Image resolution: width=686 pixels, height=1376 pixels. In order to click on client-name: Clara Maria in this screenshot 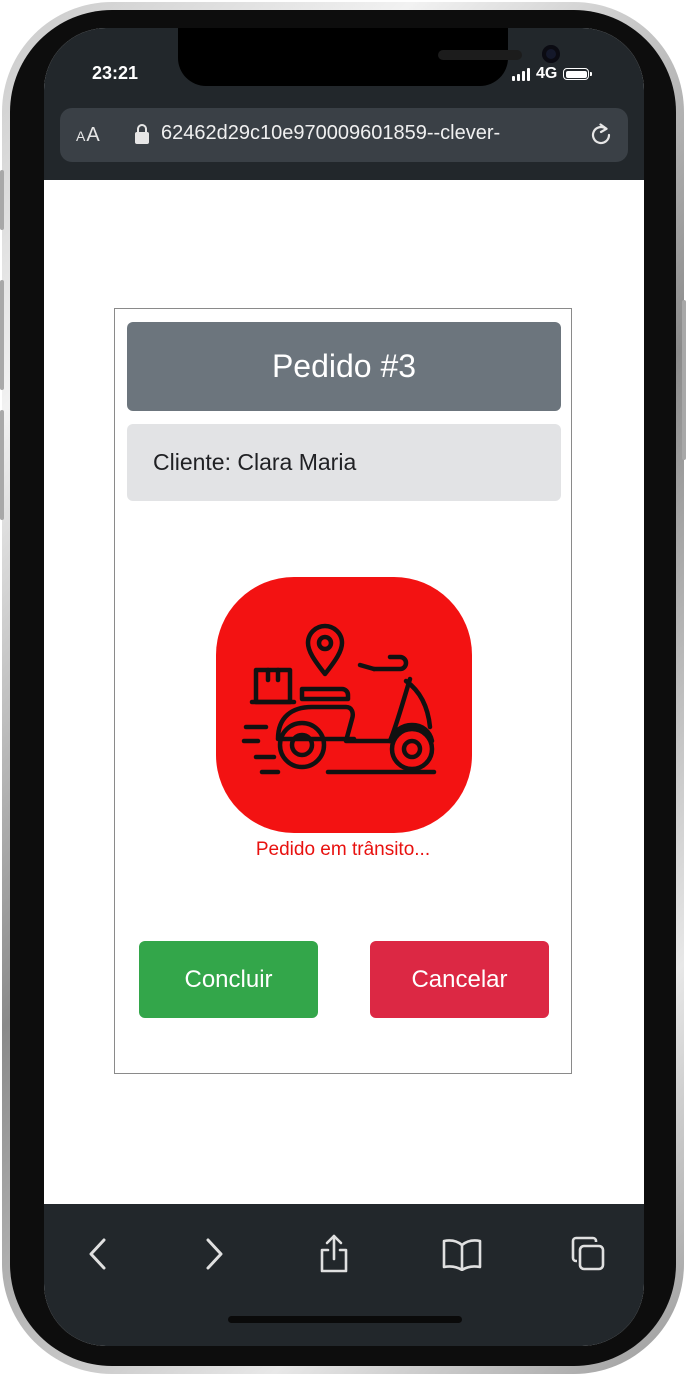, I will do `click(297, 462)`.